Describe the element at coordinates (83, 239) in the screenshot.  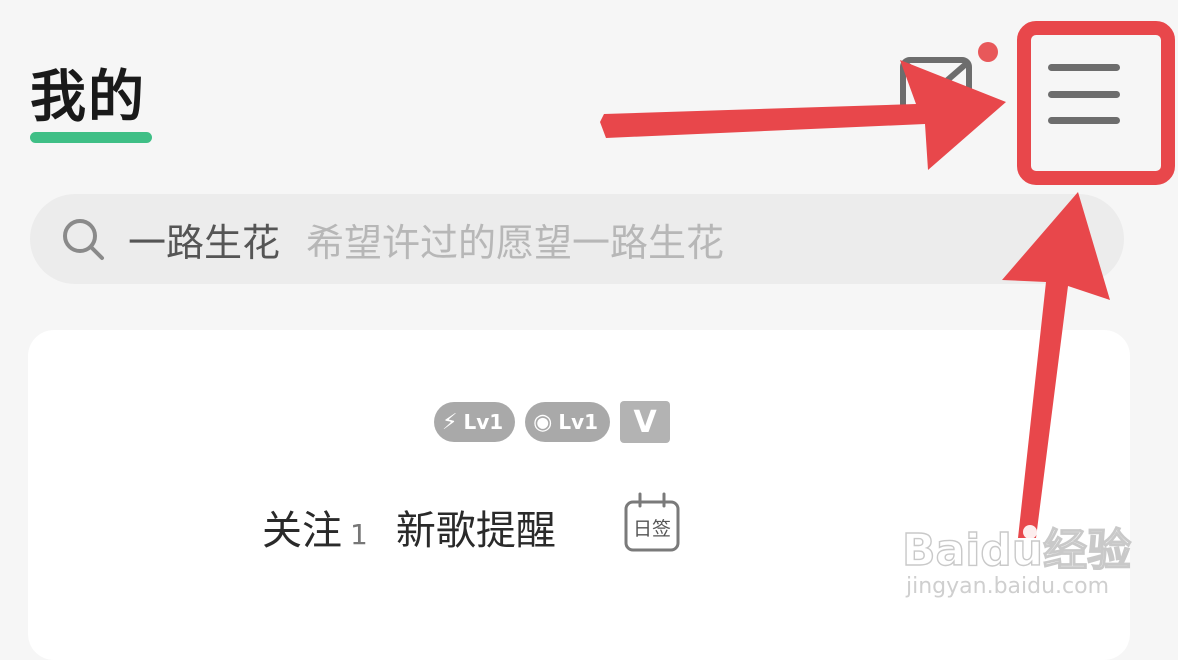
I see `search-icon` at that location.